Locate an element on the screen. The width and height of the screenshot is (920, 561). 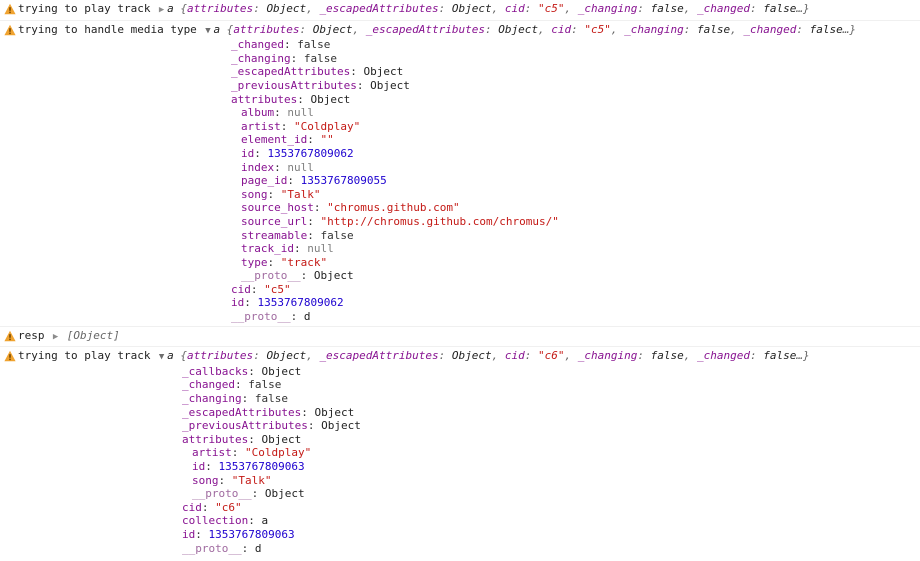
property-row: ▶_callbacks: Object is located at coordinates (460, 372).